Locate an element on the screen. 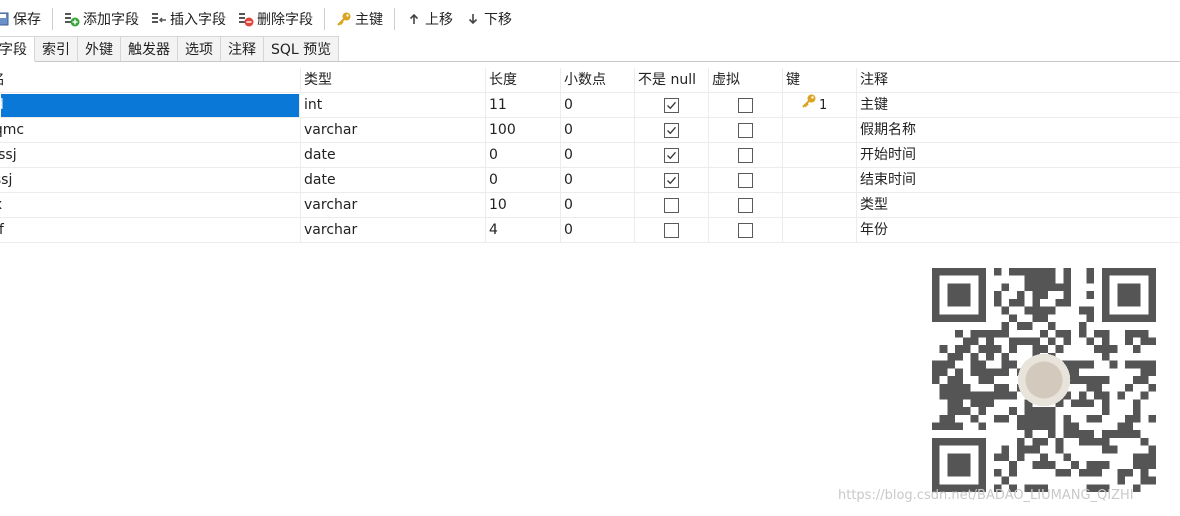 The image size is (1180, 516). tab-fields: 字段 is located at coordinates (17, 49).